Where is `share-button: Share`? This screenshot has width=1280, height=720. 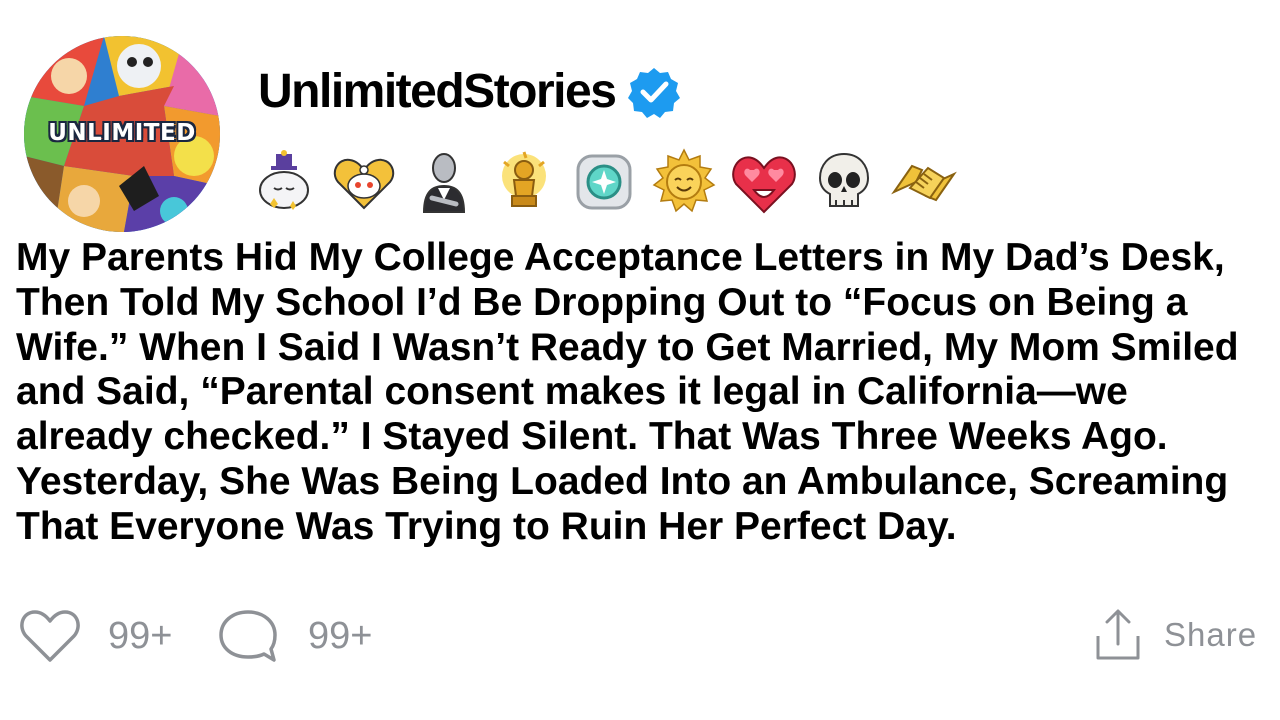 share-button: Share is located at coordinates (1175, 635).